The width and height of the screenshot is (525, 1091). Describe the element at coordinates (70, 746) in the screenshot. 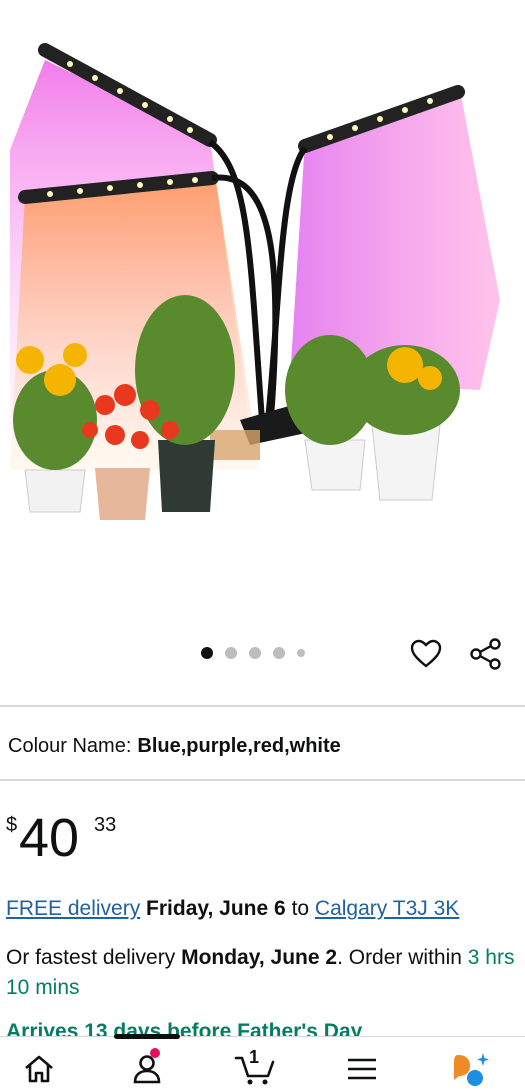

I see `colour-label: Colour Name:` at that location.